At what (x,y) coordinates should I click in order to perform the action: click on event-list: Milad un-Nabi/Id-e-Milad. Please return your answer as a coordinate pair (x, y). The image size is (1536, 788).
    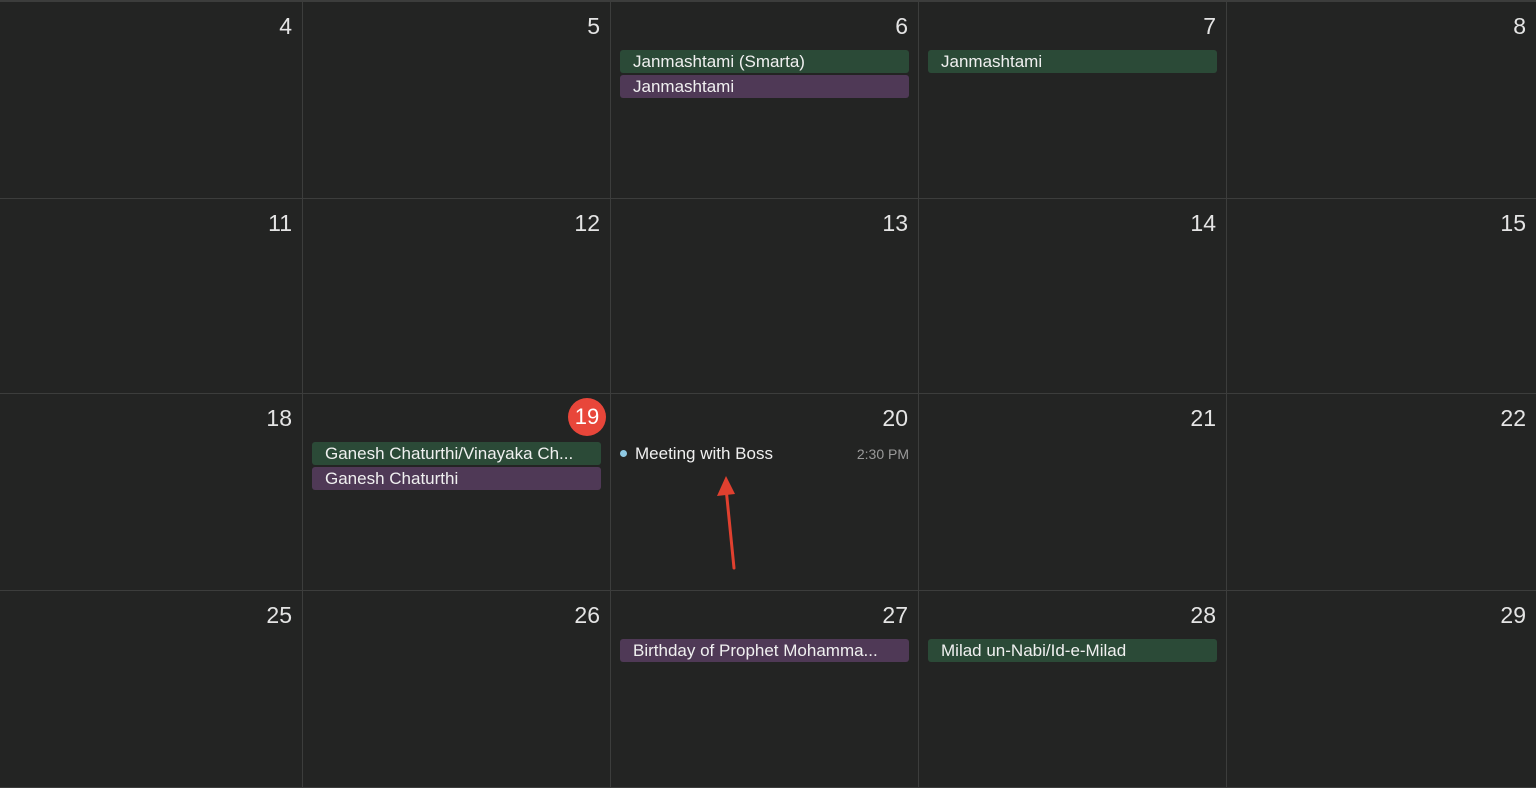
    Looking at the image, I should click on (1072, 650).